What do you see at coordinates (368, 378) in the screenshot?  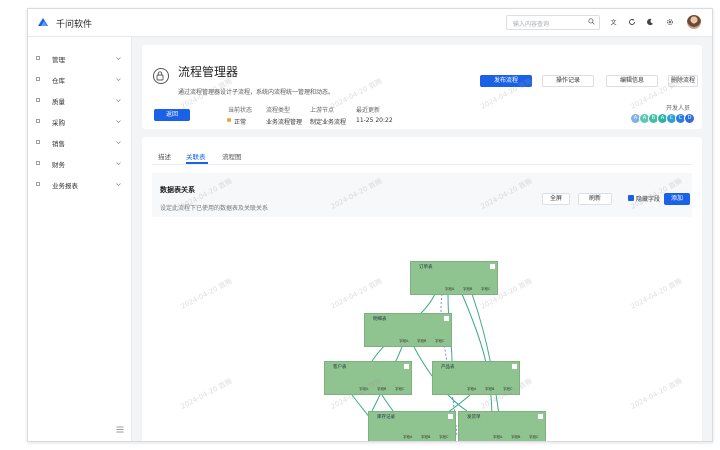 I see `graph-node: 客户表 字段A 字段B 字段C` at bounding box center [368, 378].